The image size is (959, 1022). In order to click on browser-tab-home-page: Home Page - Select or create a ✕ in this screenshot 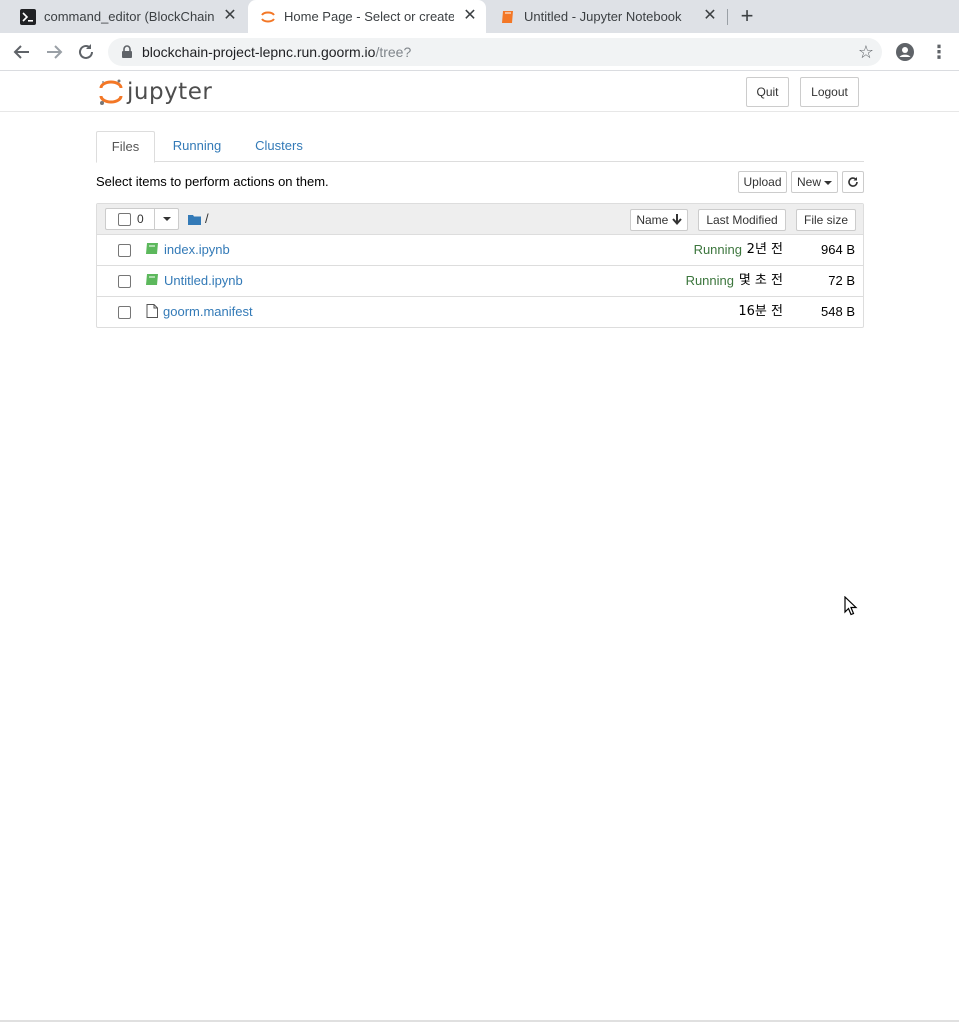, I will do `click(367, 16)`.